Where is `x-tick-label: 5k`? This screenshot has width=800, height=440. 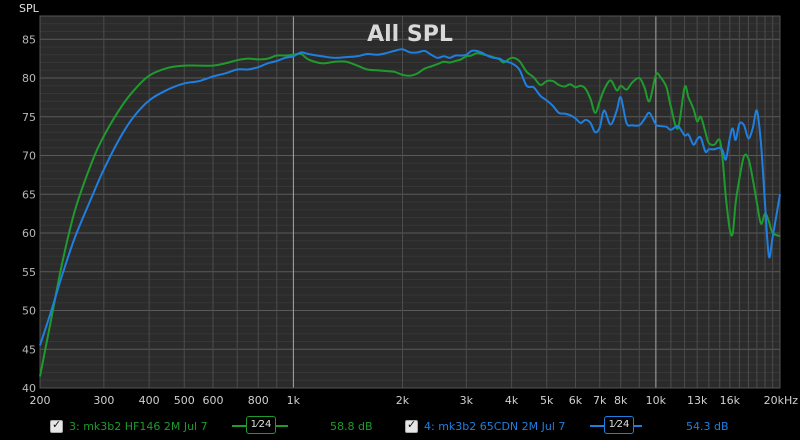
x-tick-label: 5k is located at coordinates (547, 400).